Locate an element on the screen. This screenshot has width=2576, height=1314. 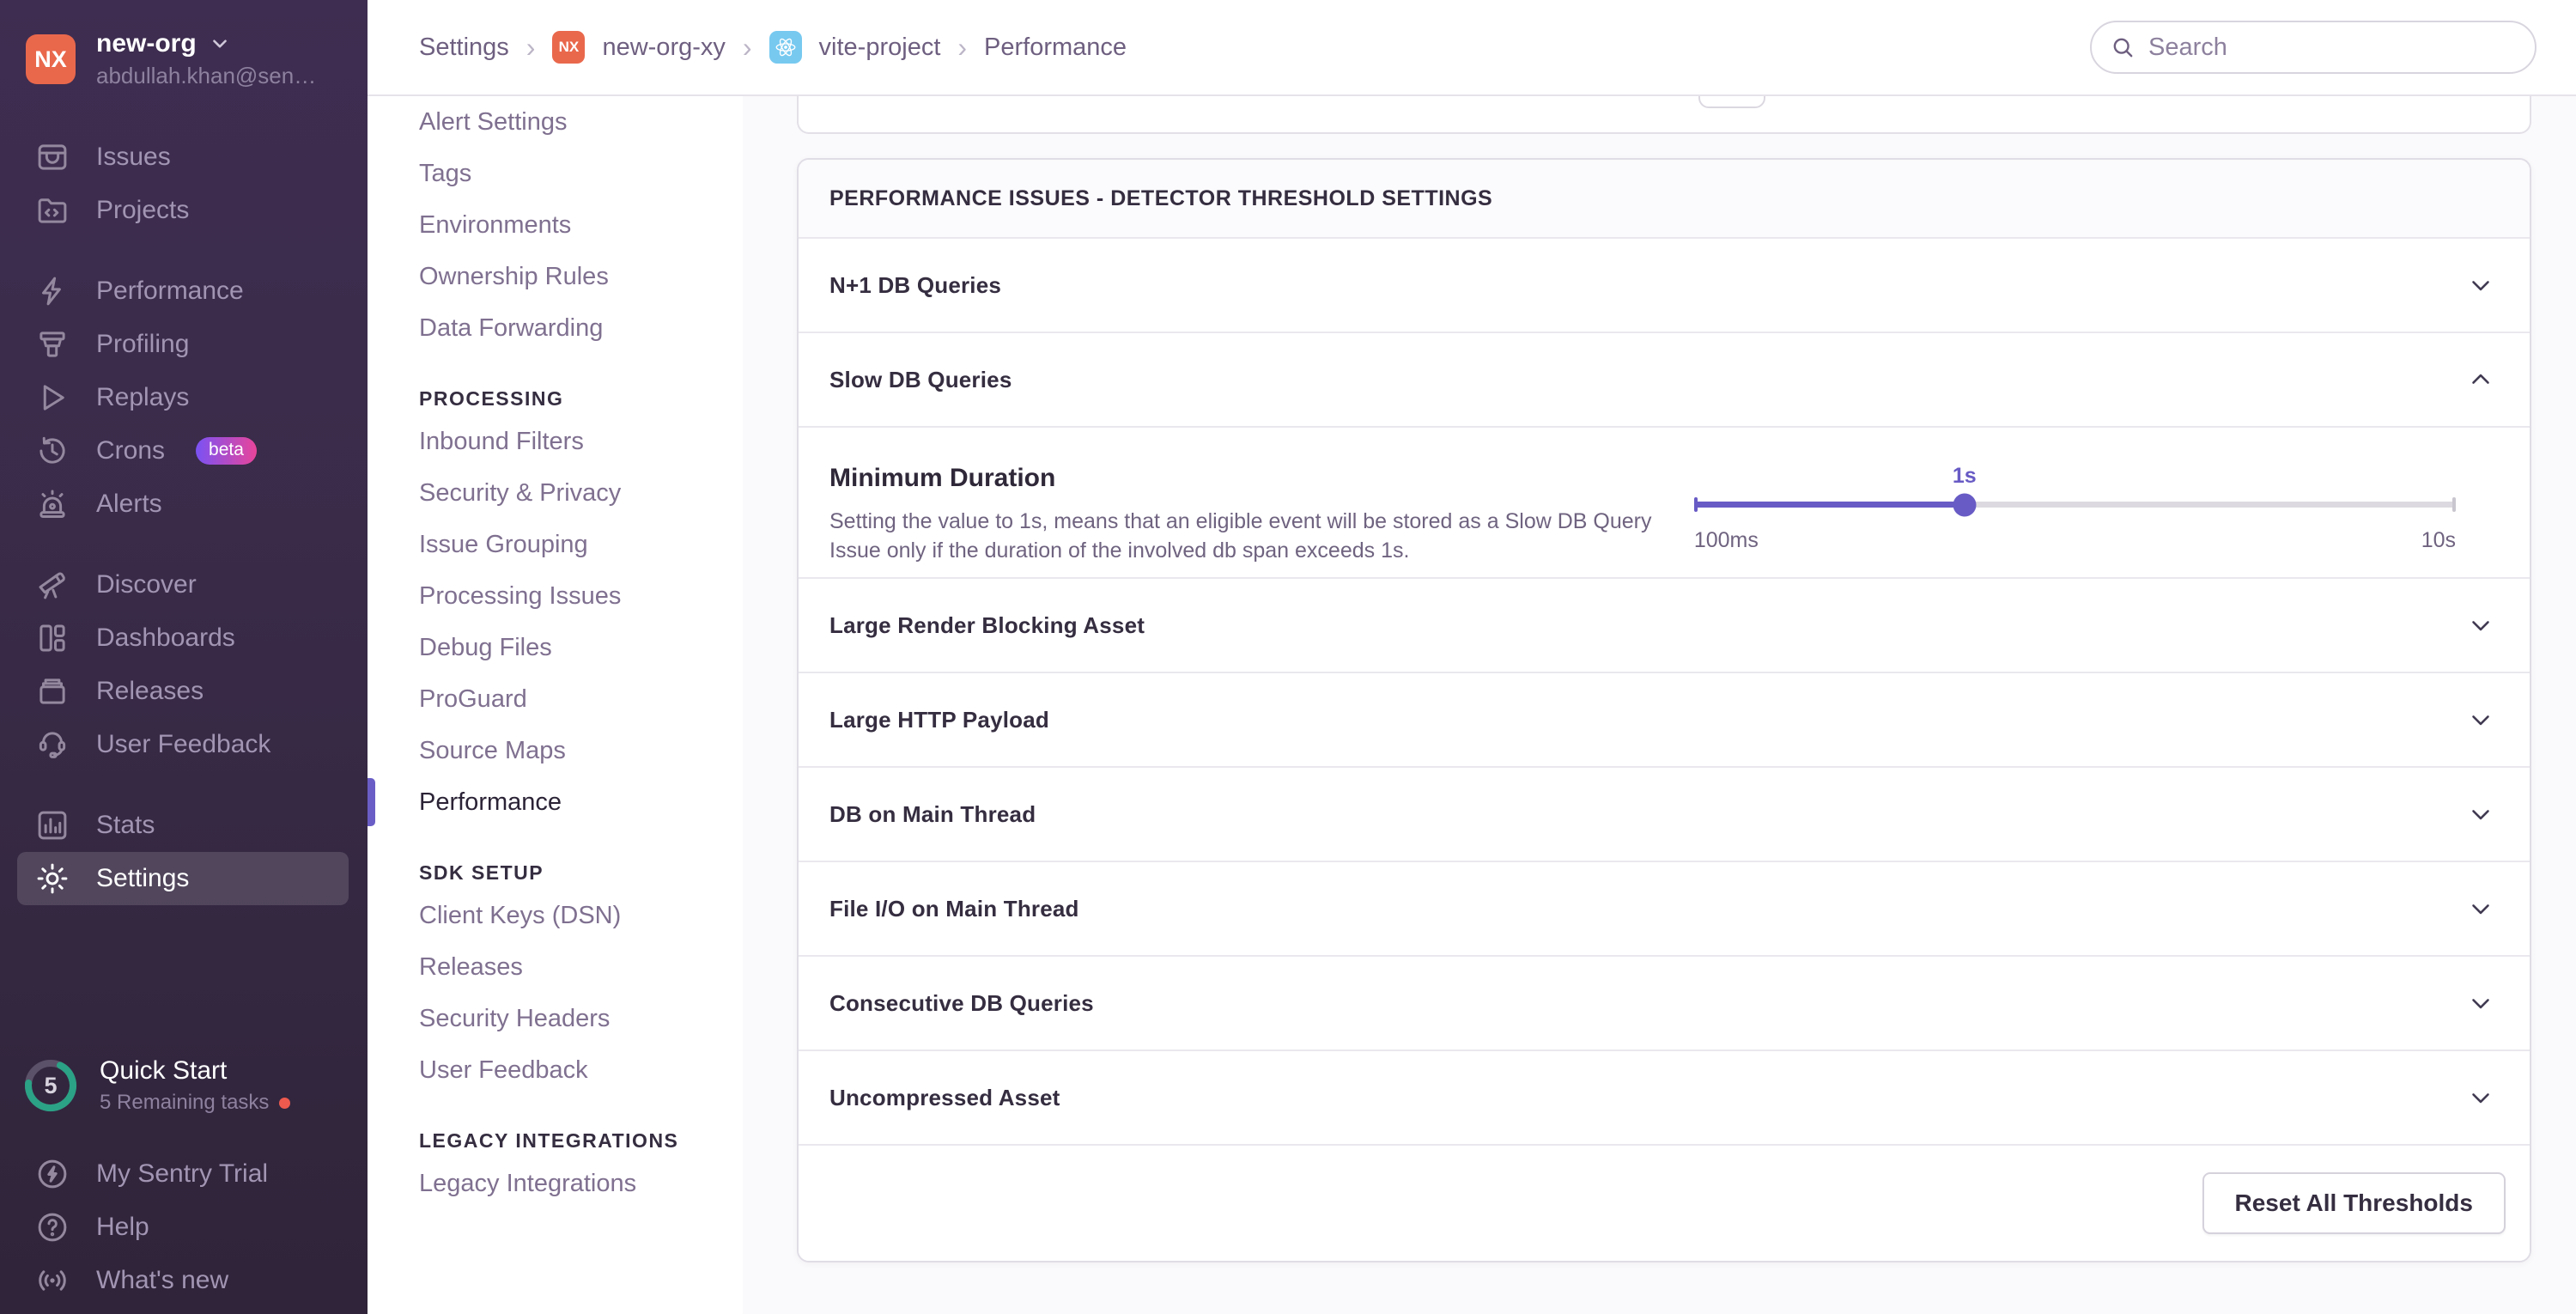
slider-min-tick is located at coordinates (1696, 504).